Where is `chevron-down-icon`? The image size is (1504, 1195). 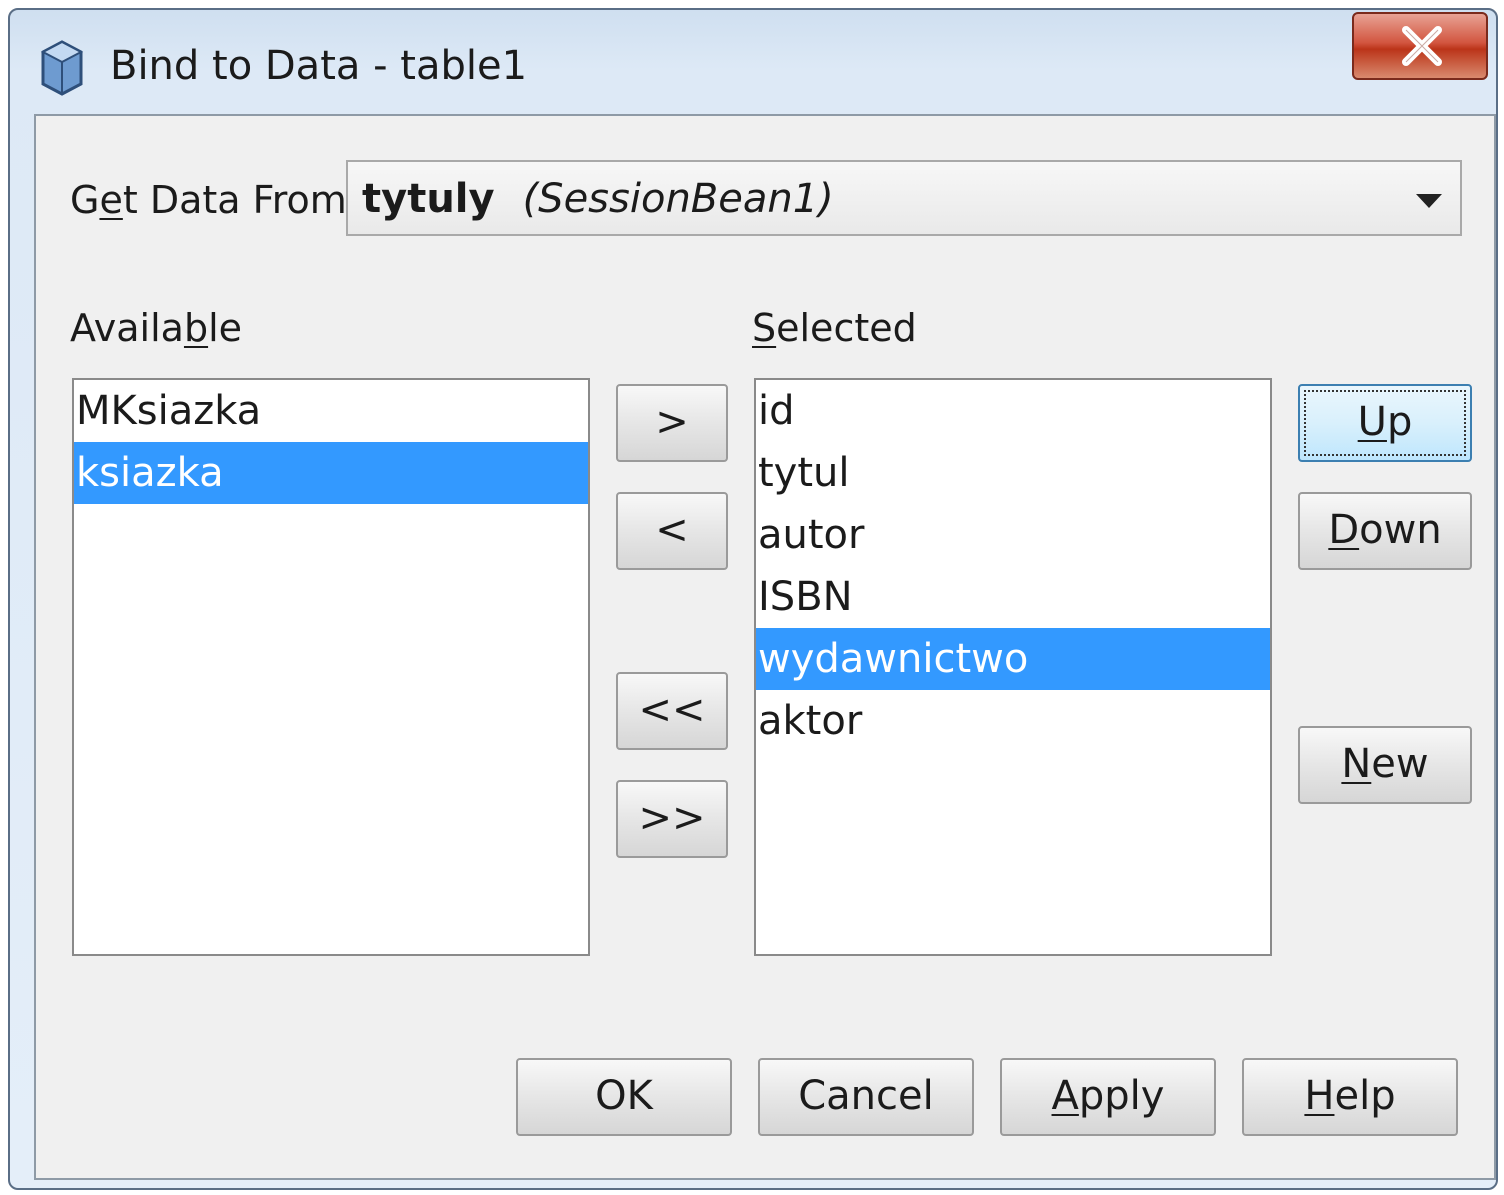 chevron-down-icon is located at coordinates (1429, 201).